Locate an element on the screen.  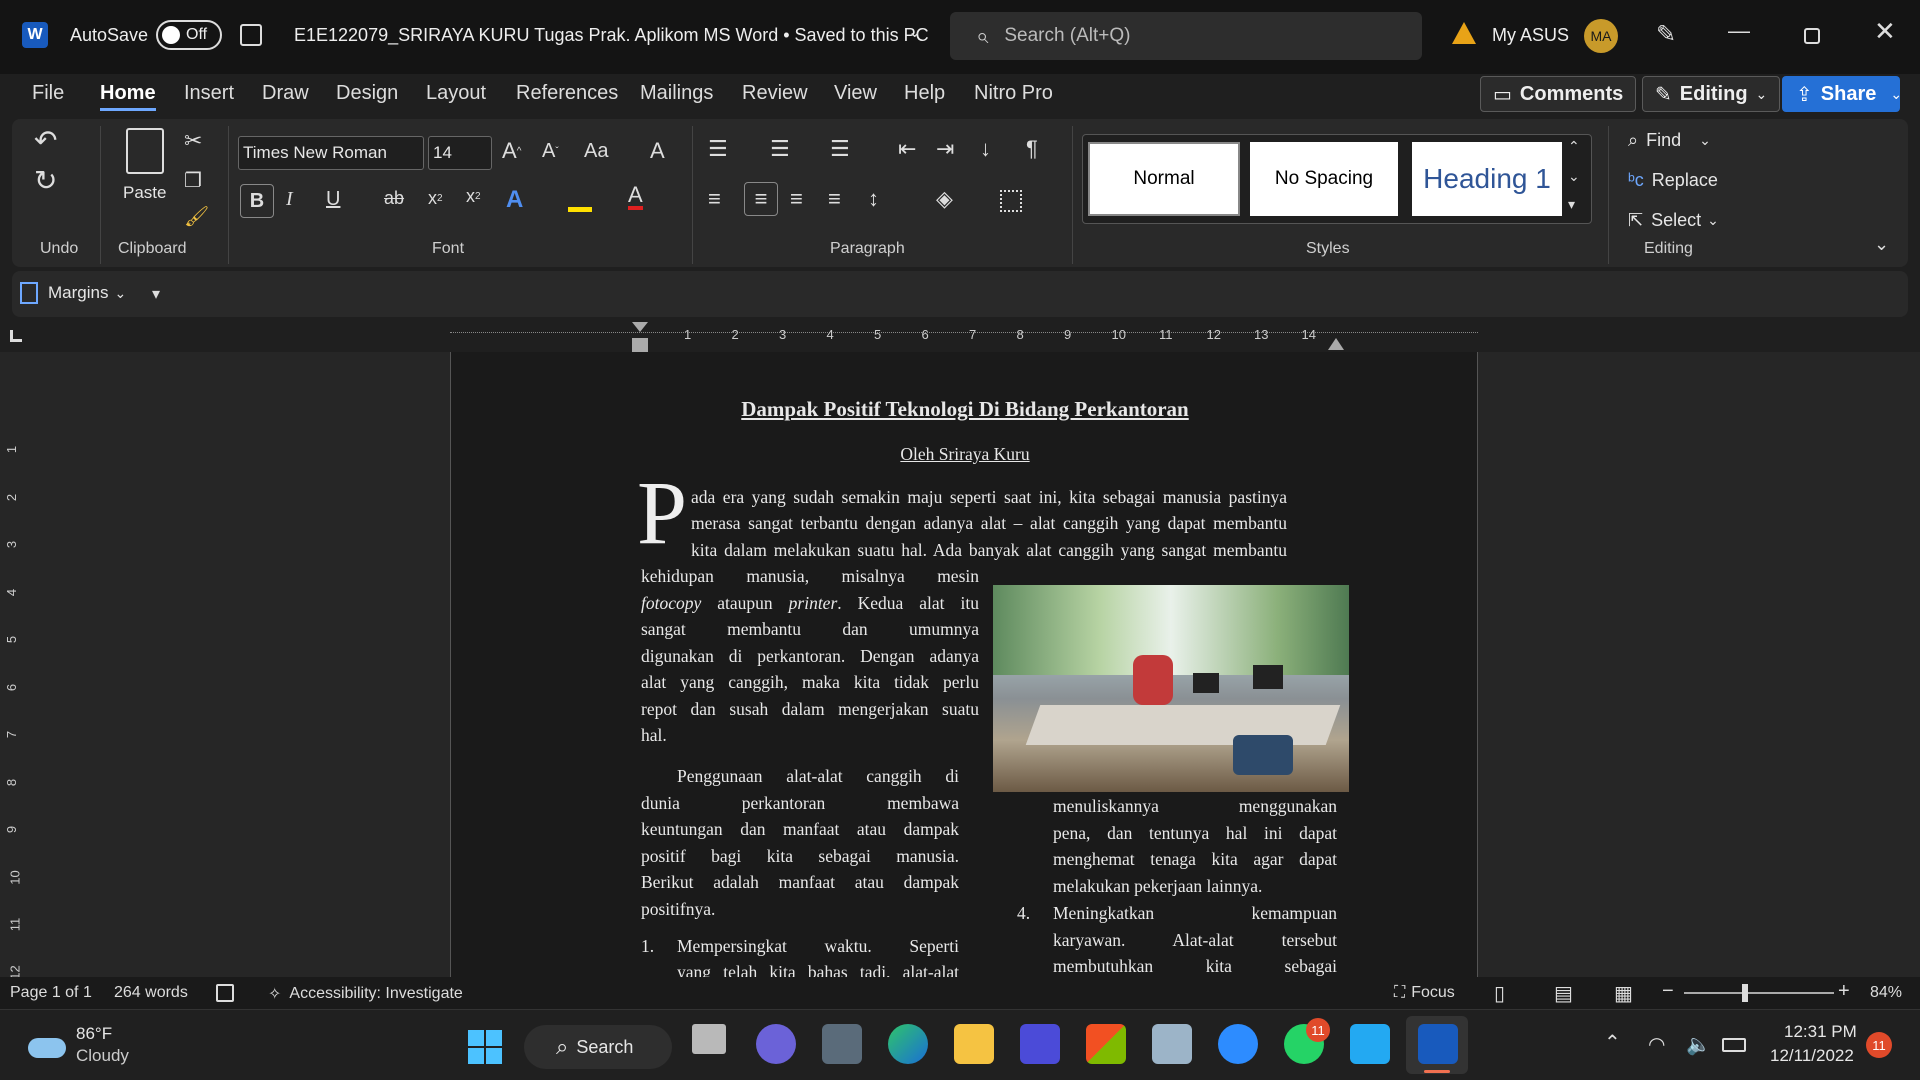
office-photo is located at coordinates (1171, 688).